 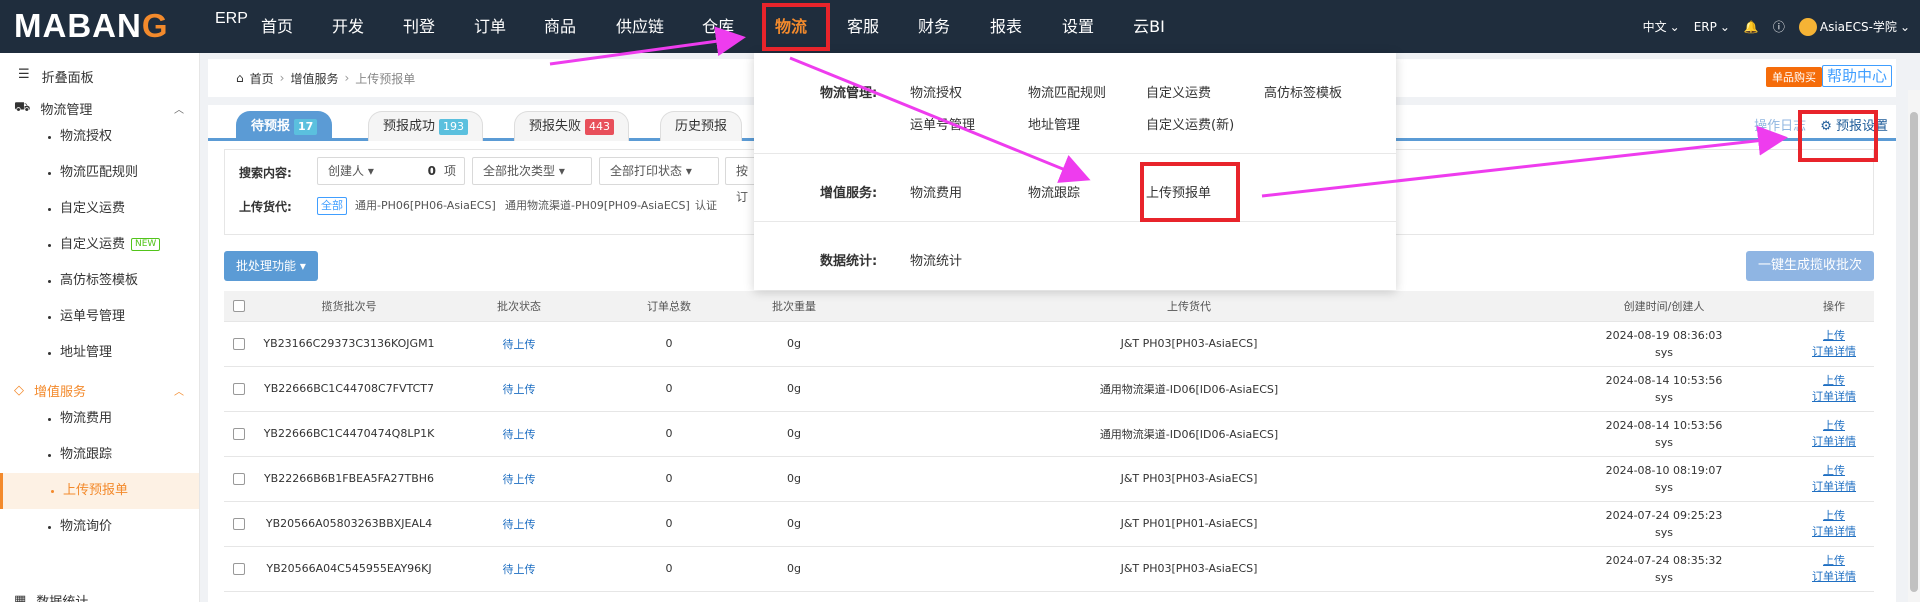 I want to click on tab-success: 预报成功 193, so click(x=426, y=126).